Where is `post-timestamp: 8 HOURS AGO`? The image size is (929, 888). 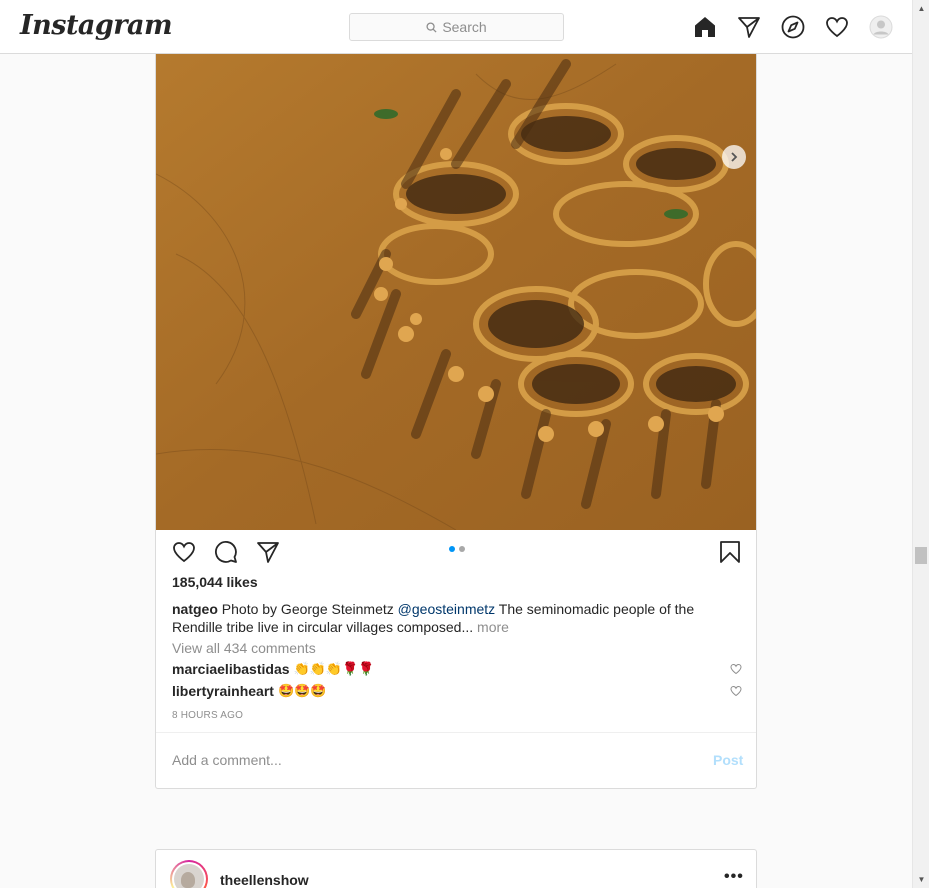 post-timestamp: 8 HOURS AGO is located at coordinates (207, 715).